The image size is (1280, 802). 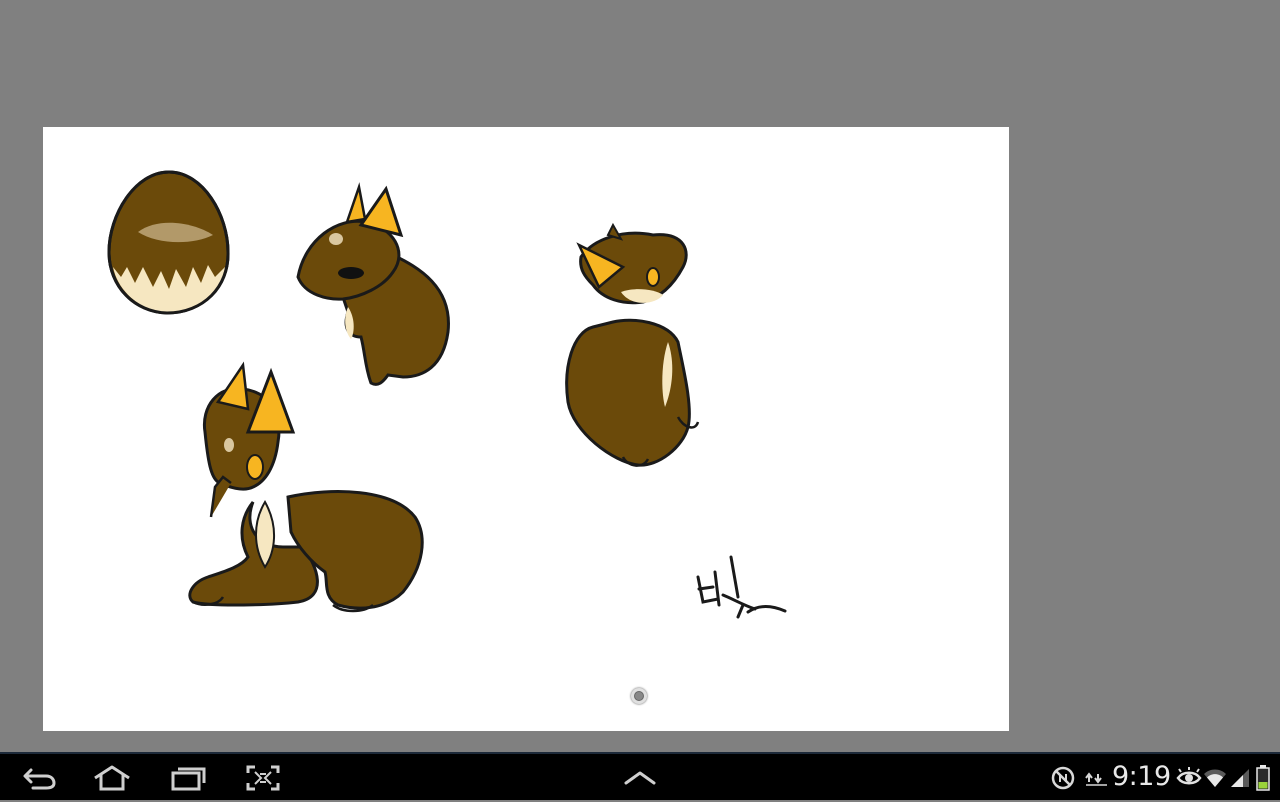 I want to click on wifi-icon, so click(x=1215, y=778).